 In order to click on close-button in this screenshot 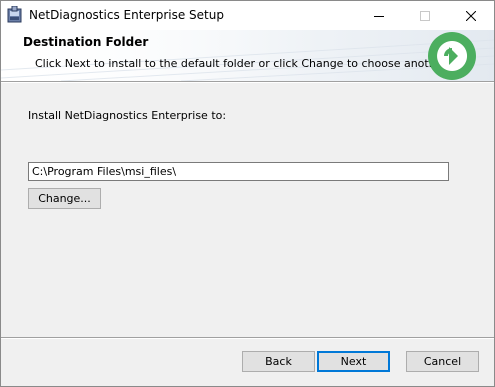, I will do `click(471, 15)`.